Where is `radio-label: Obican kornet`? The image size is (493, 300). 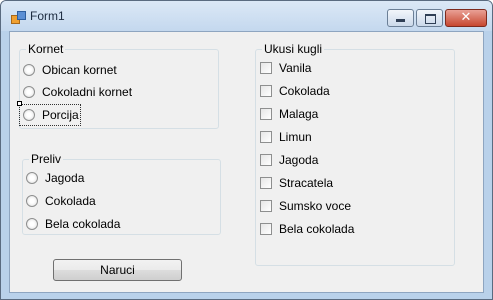 radio-label: Obican kornet is located at coordinates (79, 70).